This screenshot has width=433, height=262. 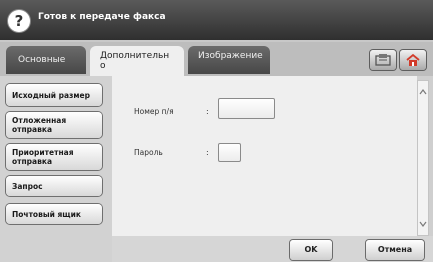 I want to click on sidebar-item-label: Отложенная отправка, so click(x=39, y=125).